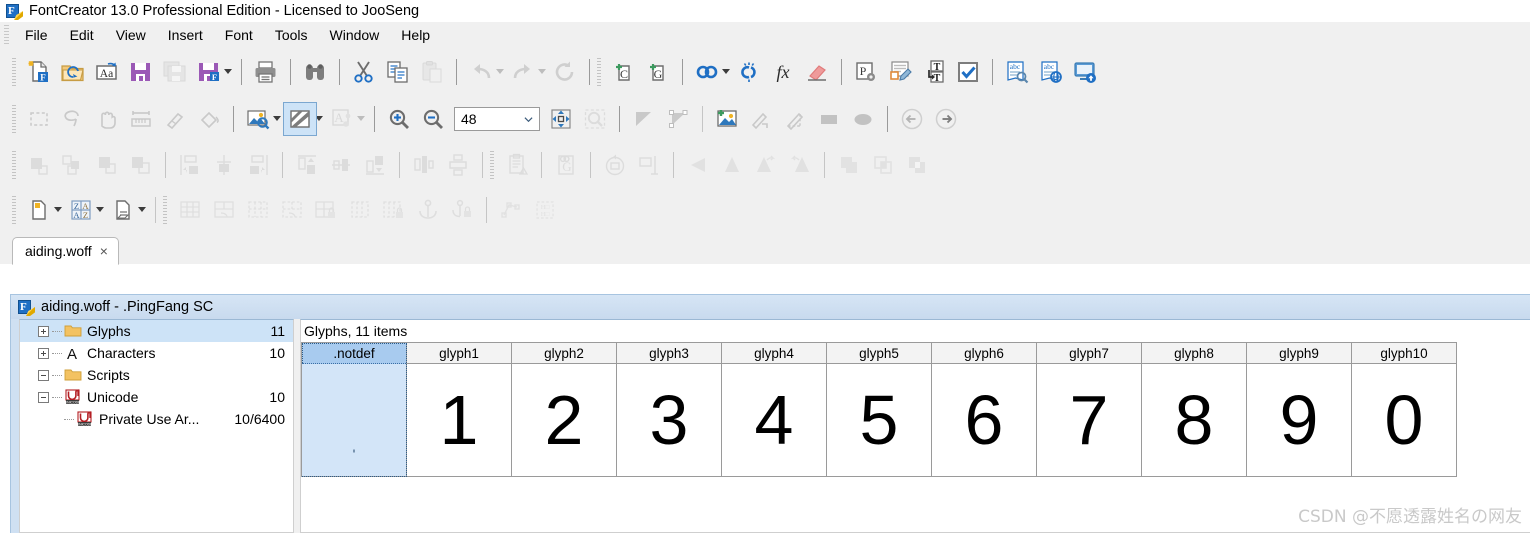 Image resolution: width=1530 pixels, height=533 pixels. What do you see at coordinates (1017, 72) in the screenshot?
I see `test-font-button: abc` at bounding box center [1017, 72].